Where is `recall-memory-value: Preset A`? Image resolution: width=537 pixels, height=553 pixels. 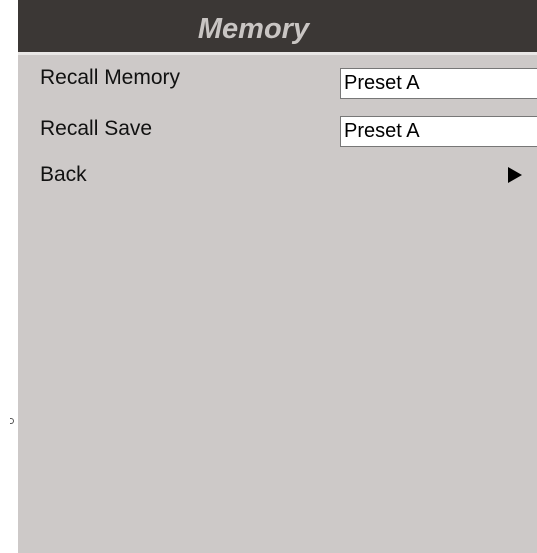 recall-memory-value: Preset A is located at coordinates (438, 83).